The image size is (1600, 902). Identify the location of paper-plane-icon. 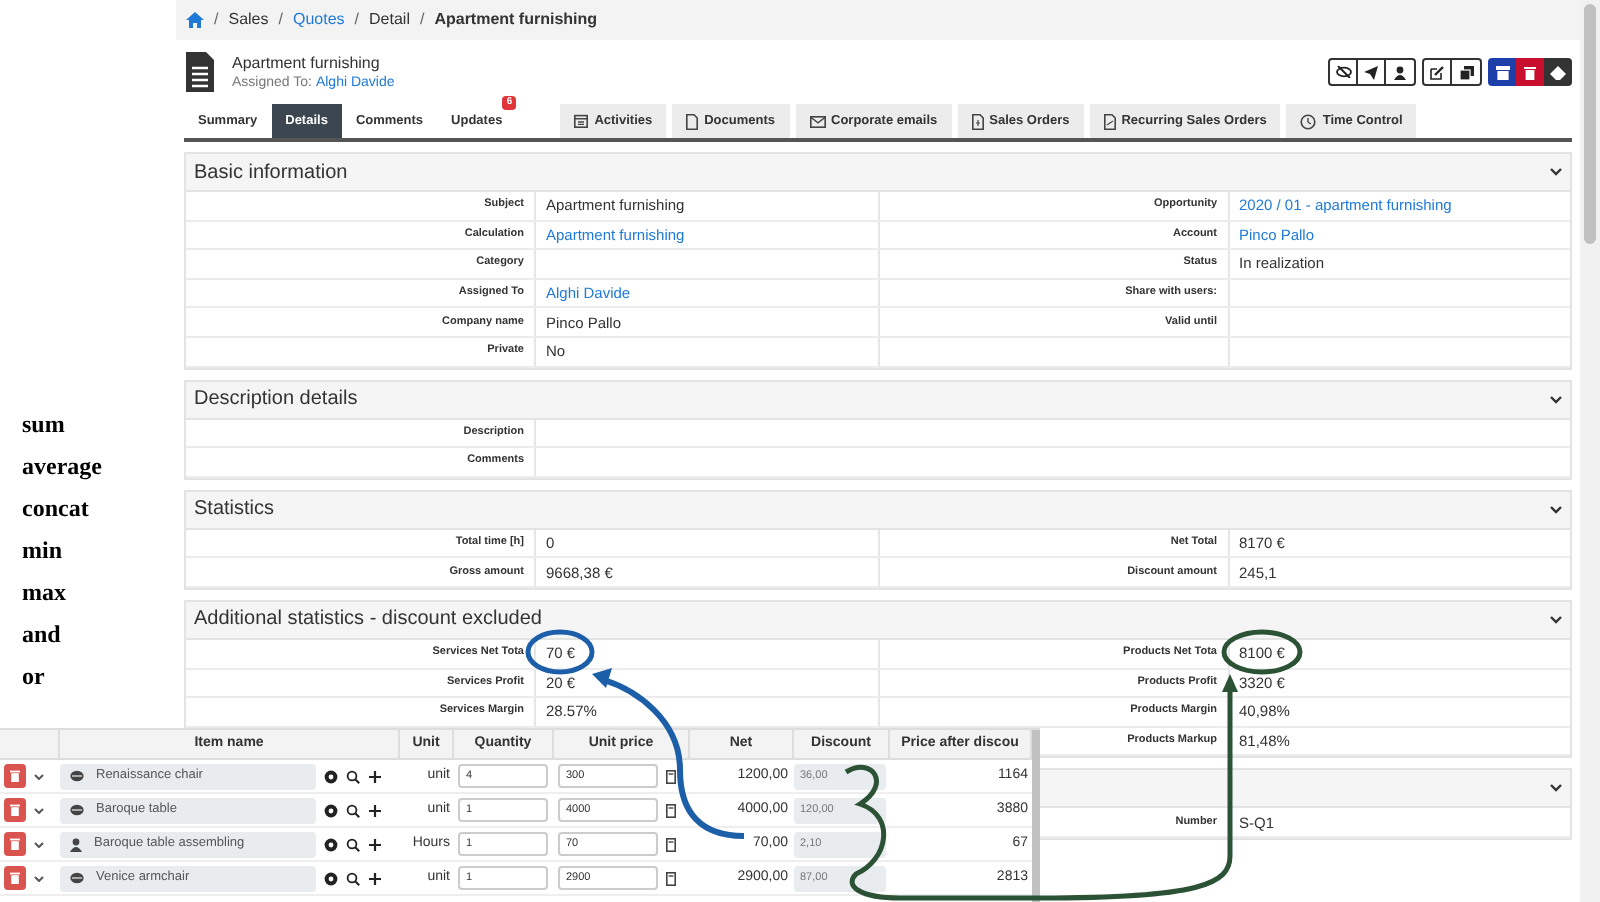
(1371, 72).